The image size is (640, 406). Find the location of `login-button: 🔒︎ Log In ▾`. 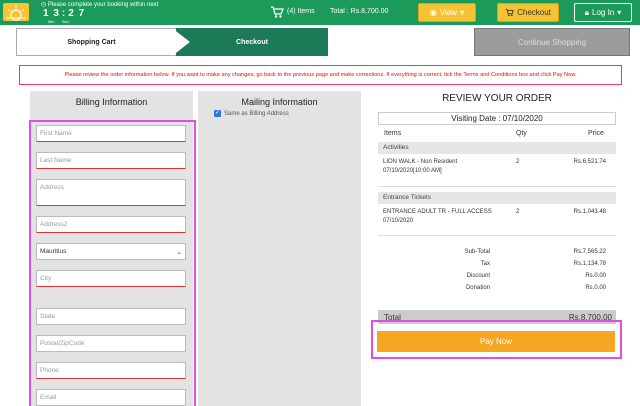

login-button: 🔒︎ Log In ▾ is located at coordinates (603, 12).